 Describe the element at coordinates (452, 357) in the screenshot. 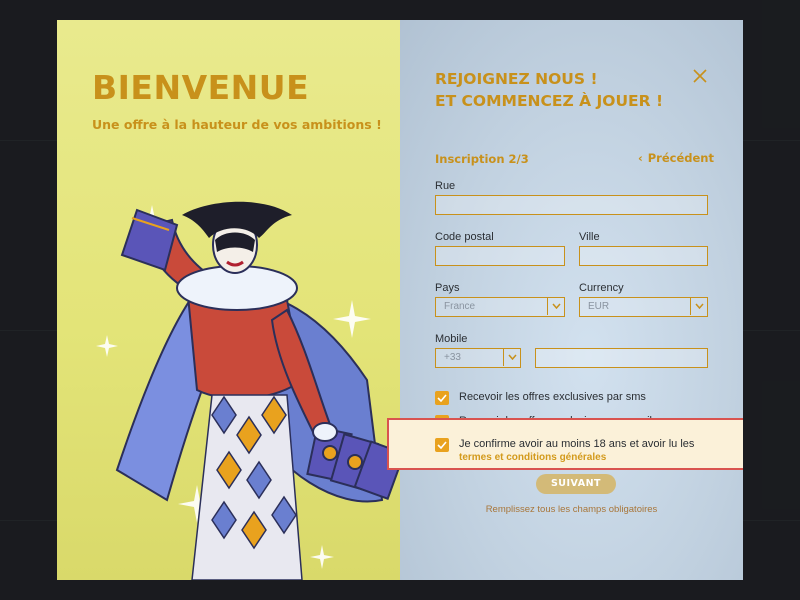

I see `phone-prefix-value: +33` at that location.